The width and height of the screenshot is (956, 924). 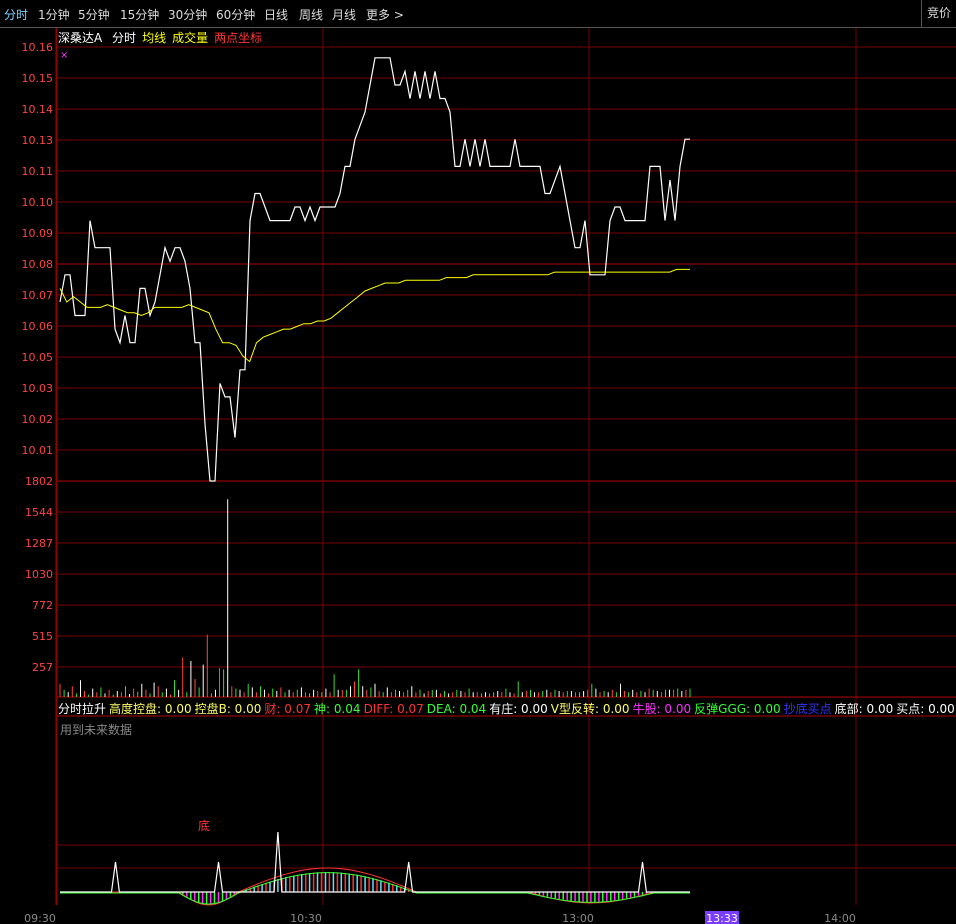 What do you see at coordinates (375, 862) in the screenshot?
I see `signal-line` at bounding box center [375, 862].